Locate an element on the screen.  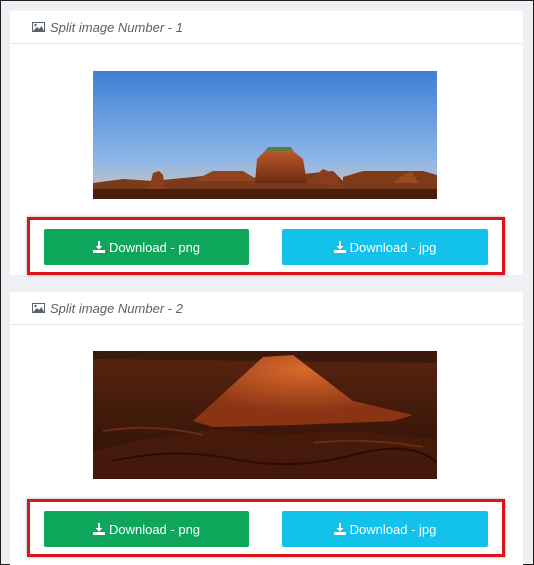
panel-title: Split image Number - 2 is located at coordinates (116, 308).